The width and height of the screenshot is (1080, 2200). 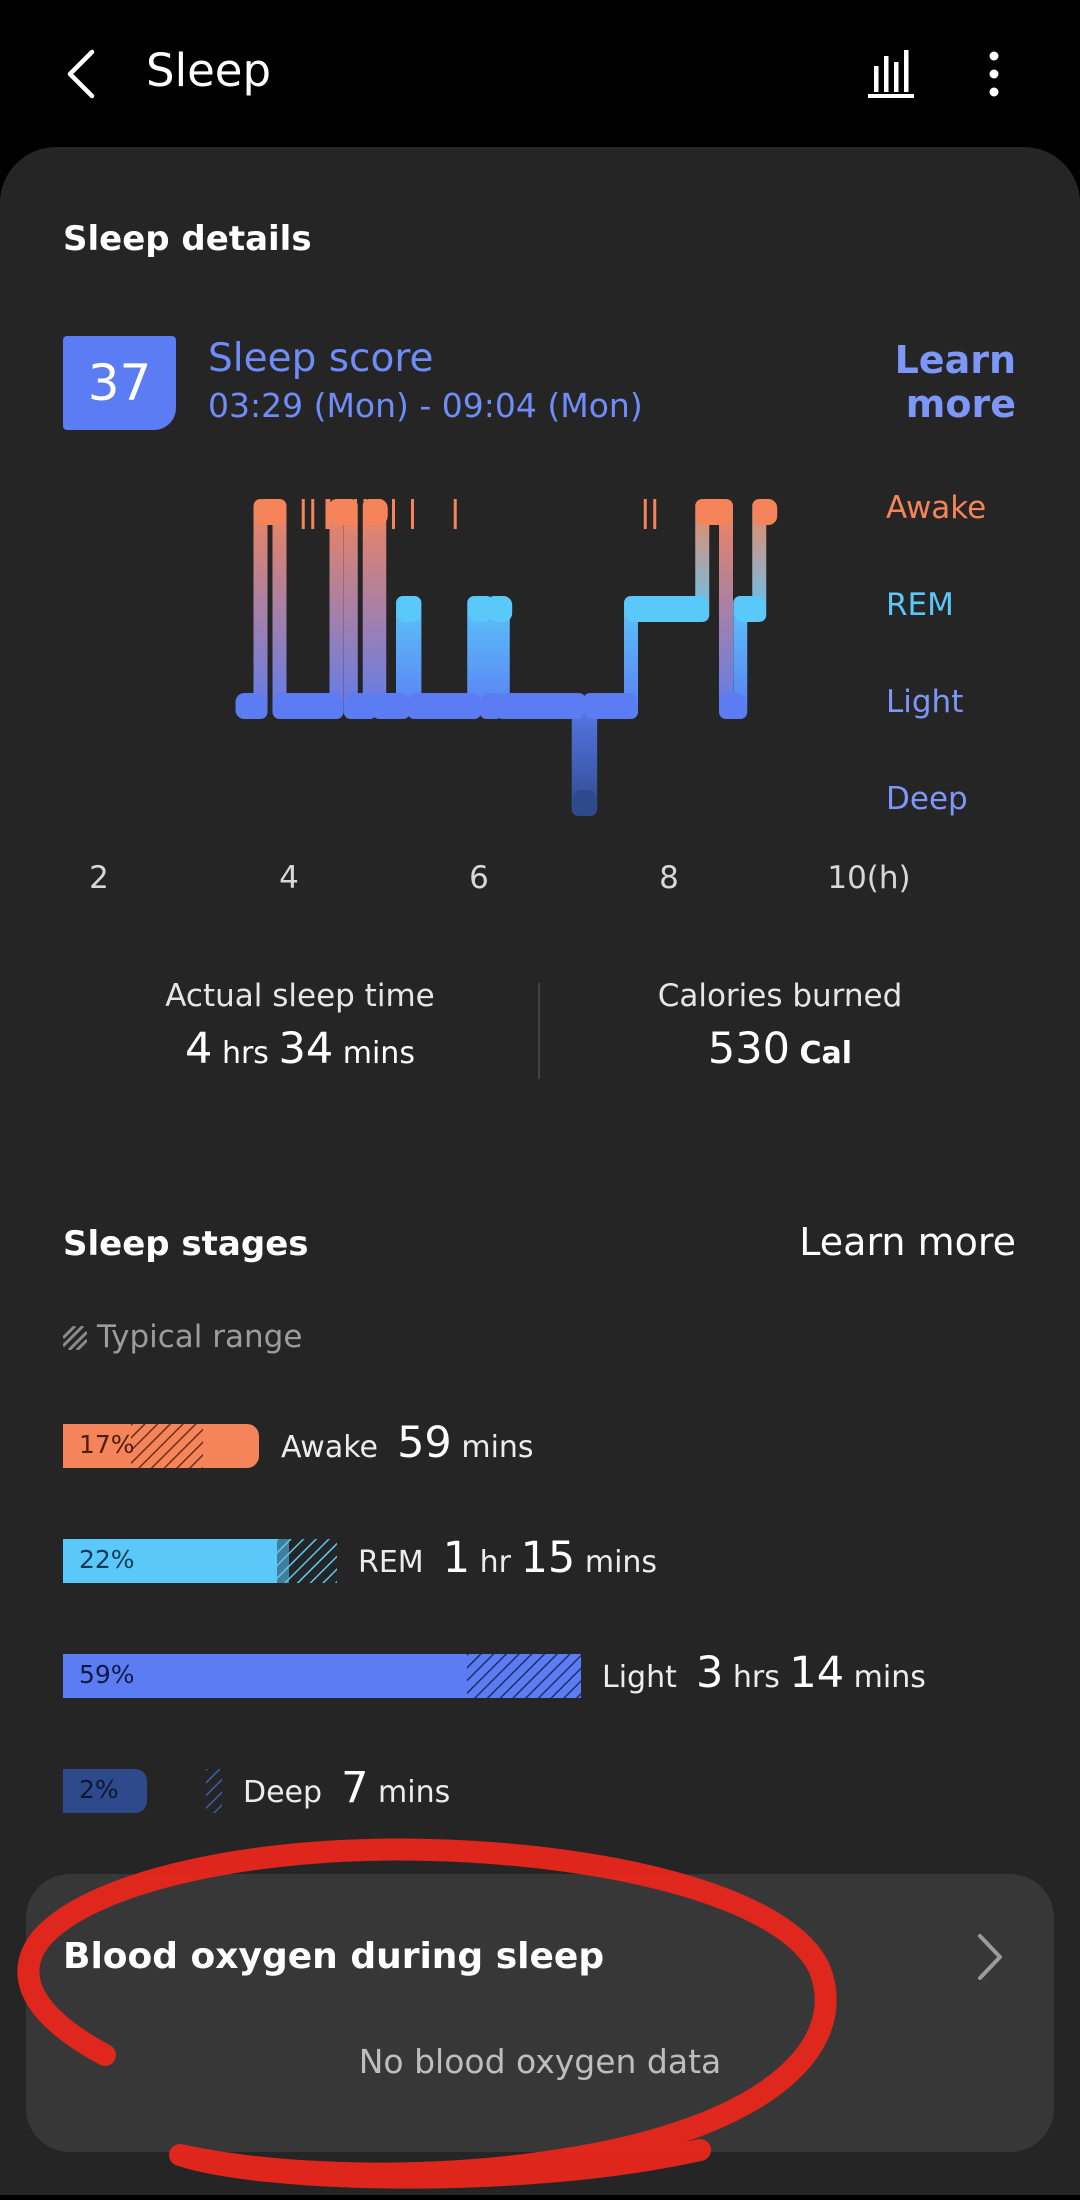 I want to click on sleep-score-badge: 37, so click(x=119, y=383).